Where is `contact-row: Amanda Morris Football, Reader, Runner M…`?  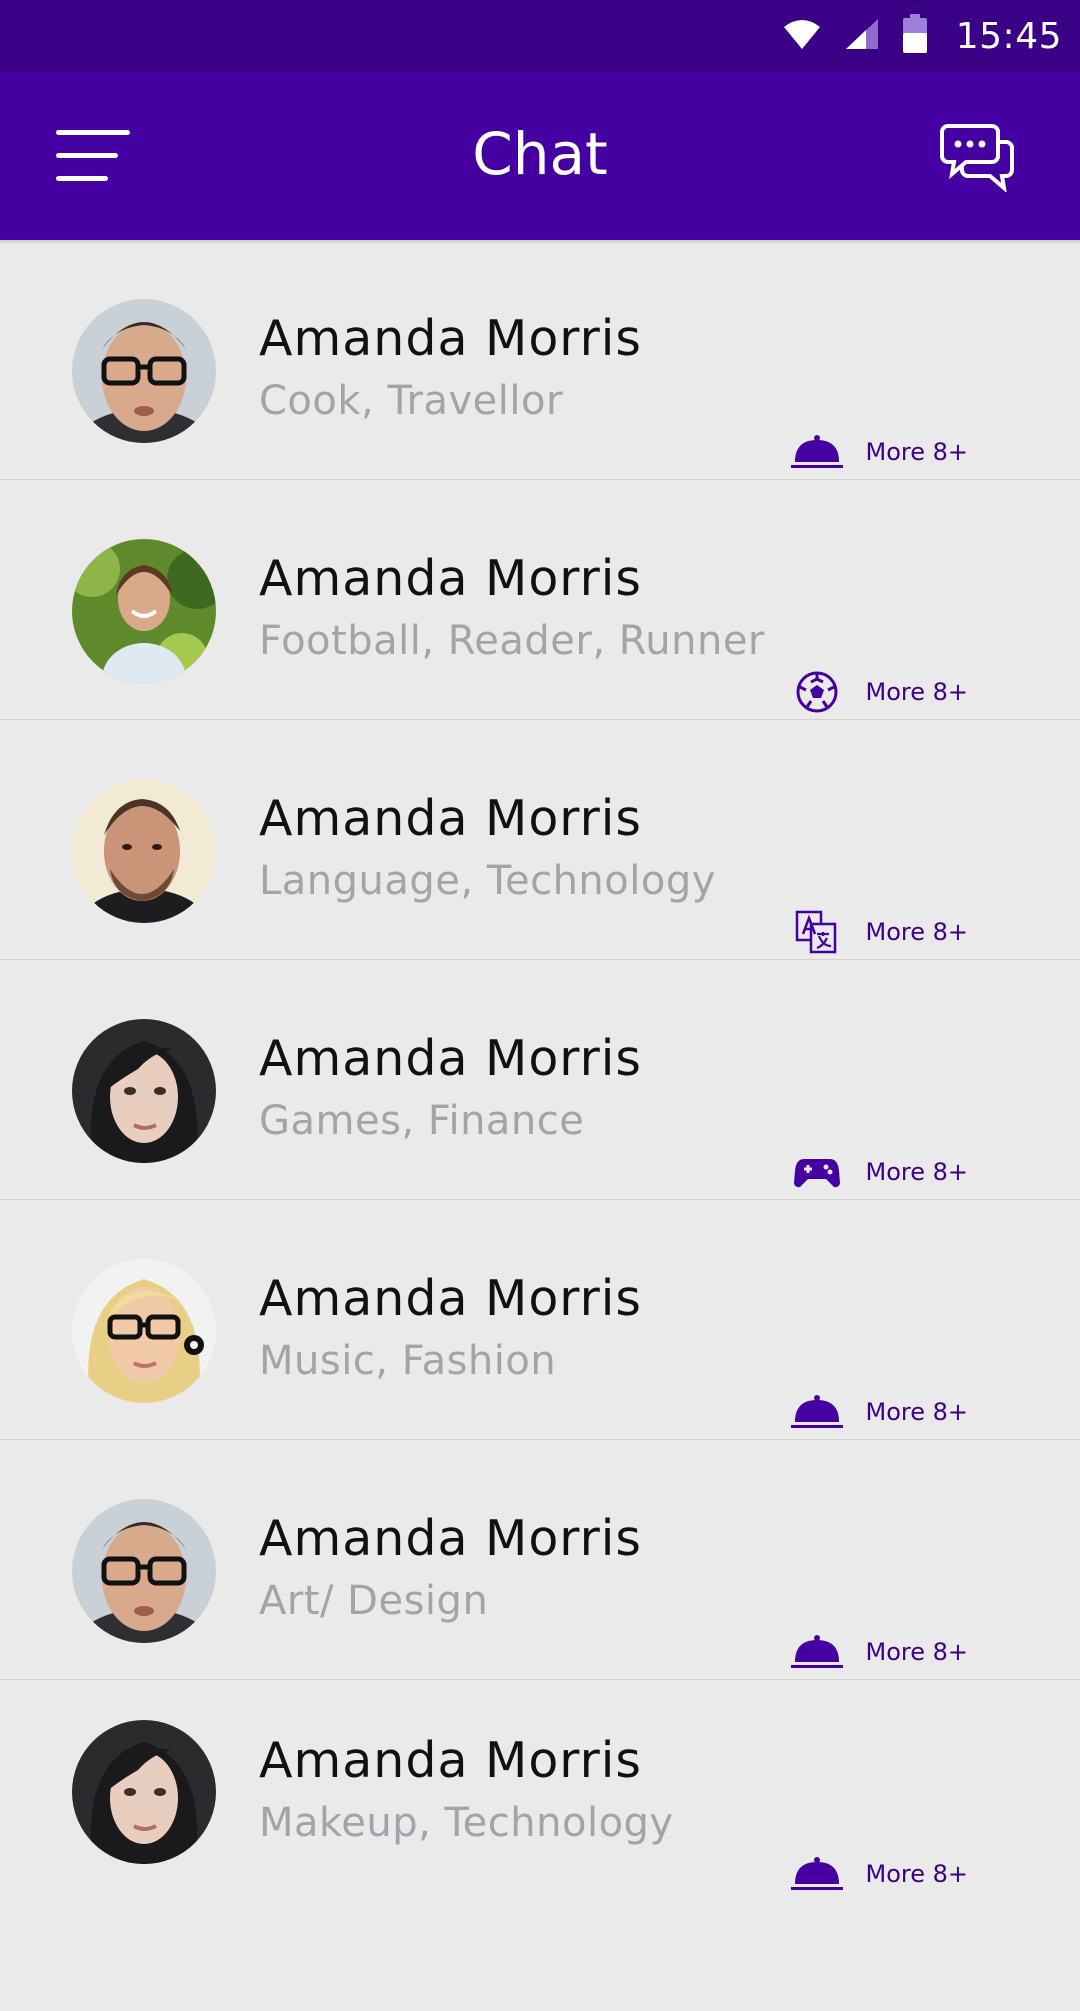
contact-row: Amanda Morris Football, Reader, Runner M… is located at coordinates (540, 600).